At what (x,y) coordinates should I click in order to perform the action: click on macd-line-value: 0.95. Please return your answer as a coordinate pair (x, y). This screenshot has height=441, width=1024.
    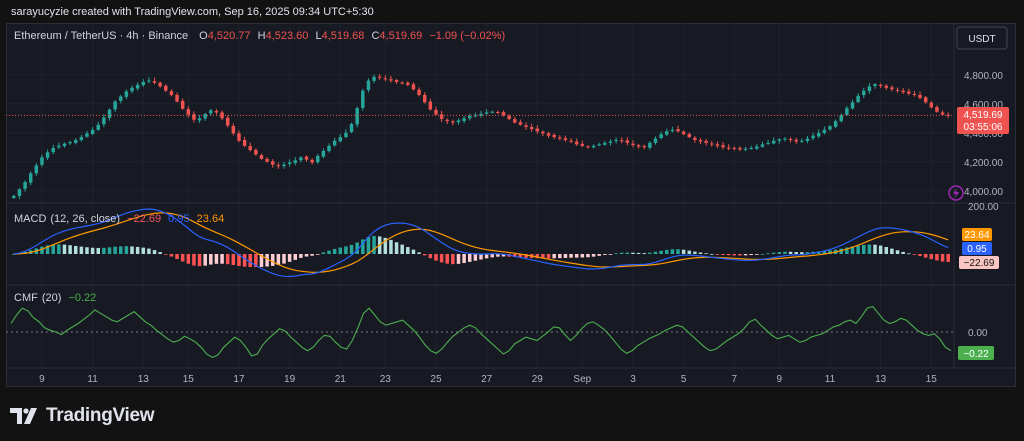
    Looking at the image, I should click on (178, 219).